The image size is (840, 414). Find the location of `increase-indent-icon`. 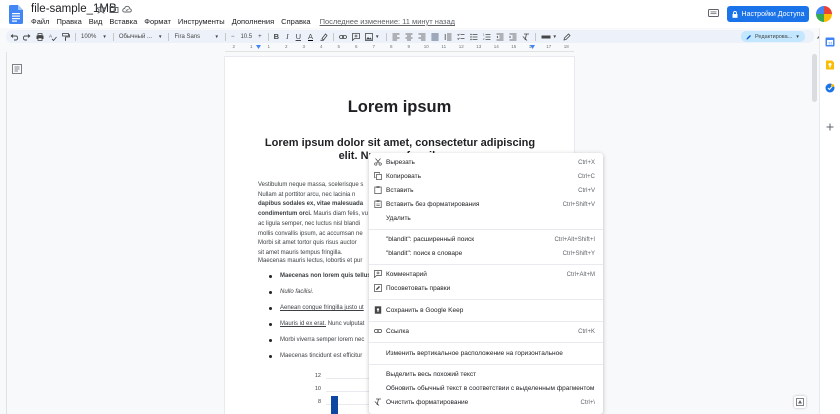

increase-indent-icon is located at coordinates (513, 37).